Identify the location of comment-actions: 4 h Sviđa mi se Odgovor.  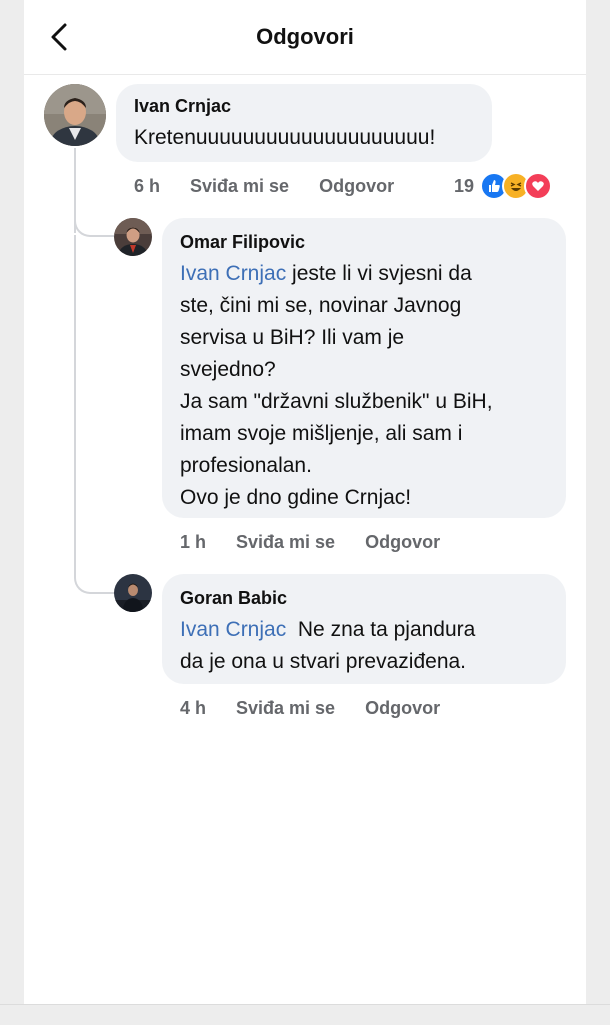
(325, 708).